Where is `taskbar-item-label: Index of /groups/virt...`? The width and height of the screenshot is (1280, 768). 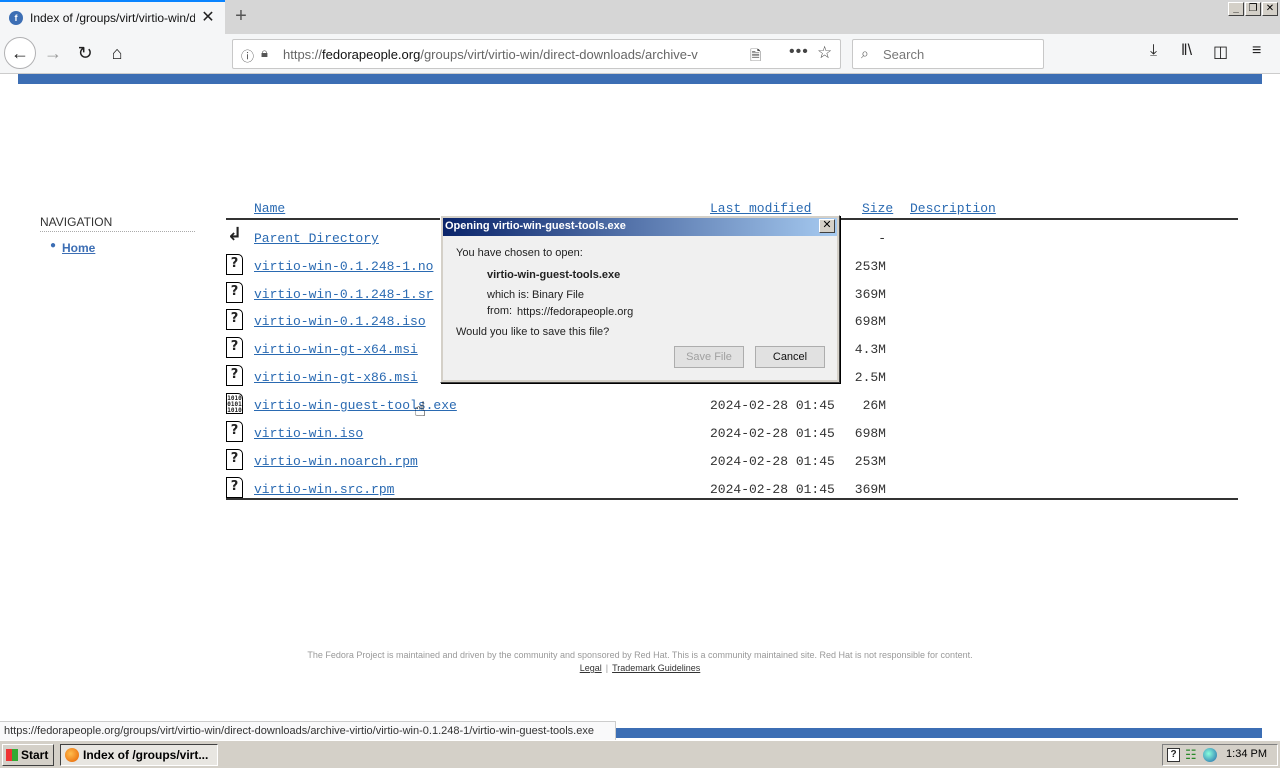
taskbar-item-label: Index of /groups/virt... is located at coordinates (146, 755).